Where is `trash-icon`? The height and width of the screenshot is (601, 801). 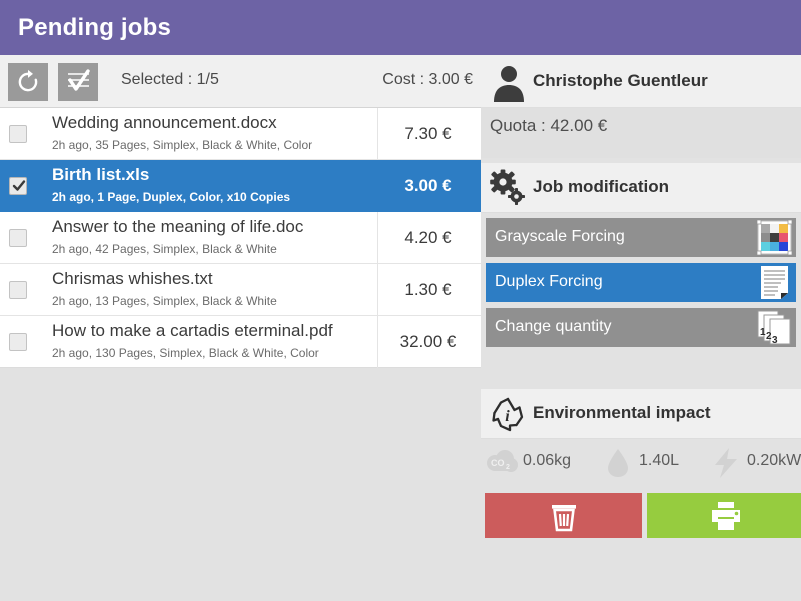
trash-icon is located at coordinates (563, 516).